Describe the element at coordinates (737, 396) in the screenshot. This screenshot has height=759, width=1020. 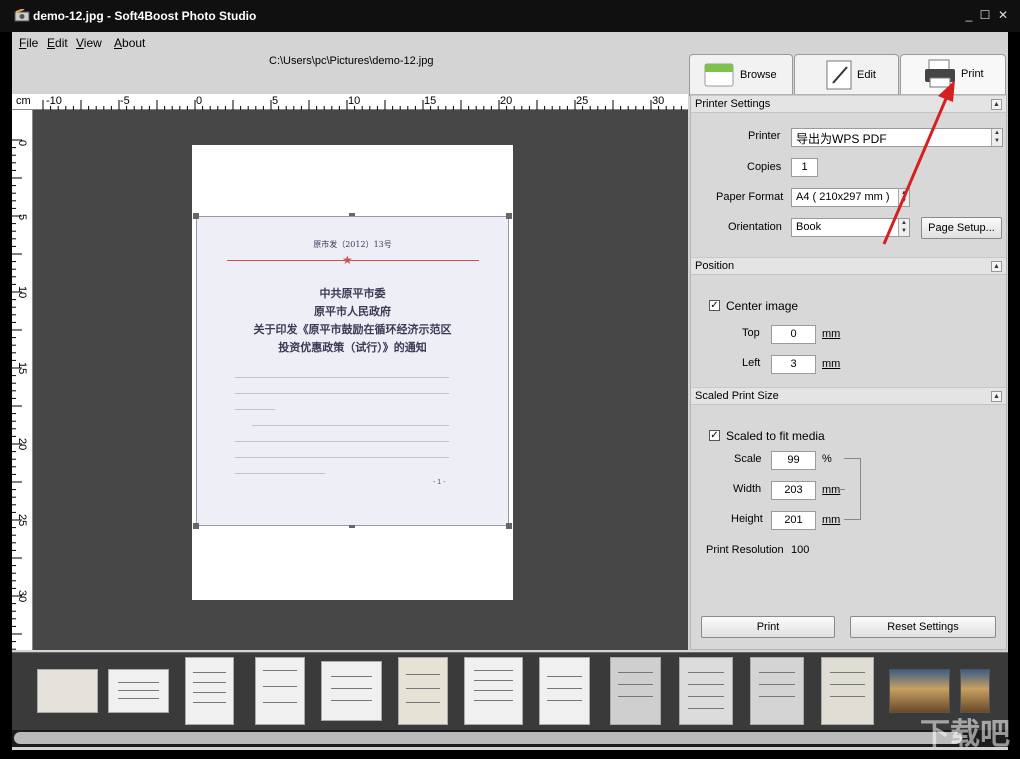
I see `scaled-print-size-title: Scaled Print Size` at that location.